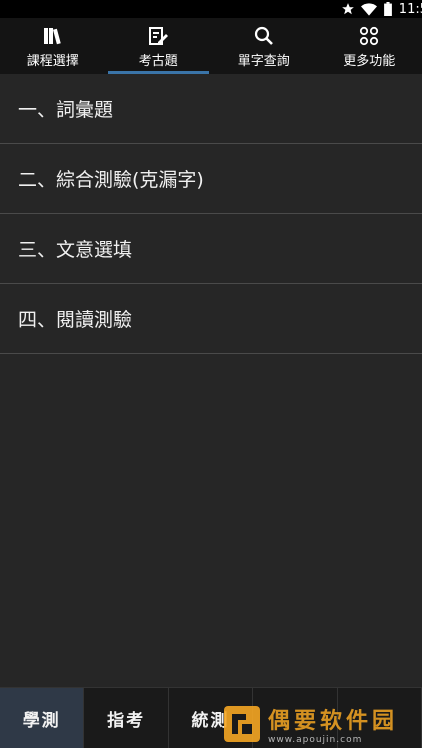  I want to click on tab-word-lookup: 單字查詢, so click(264, 46).